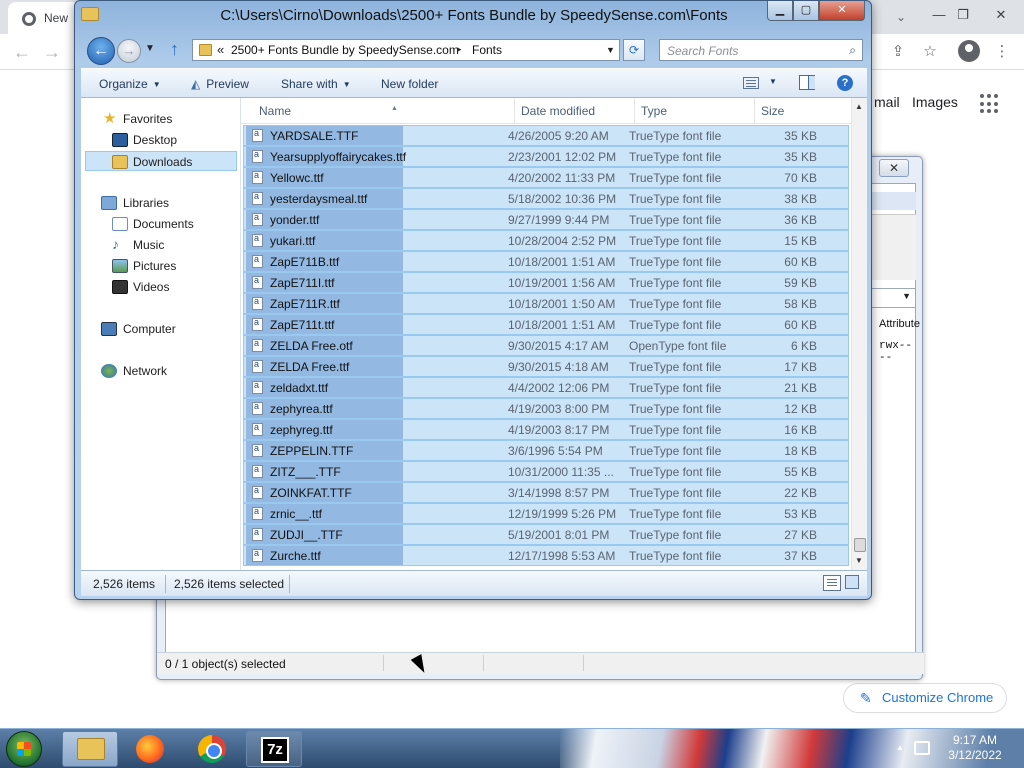 The image size is (1024, 768). What do you see at coordinates (975, 755) in the screenshot?
I see `clock-date: 3/12/2022` at bounding box center [975, 755].